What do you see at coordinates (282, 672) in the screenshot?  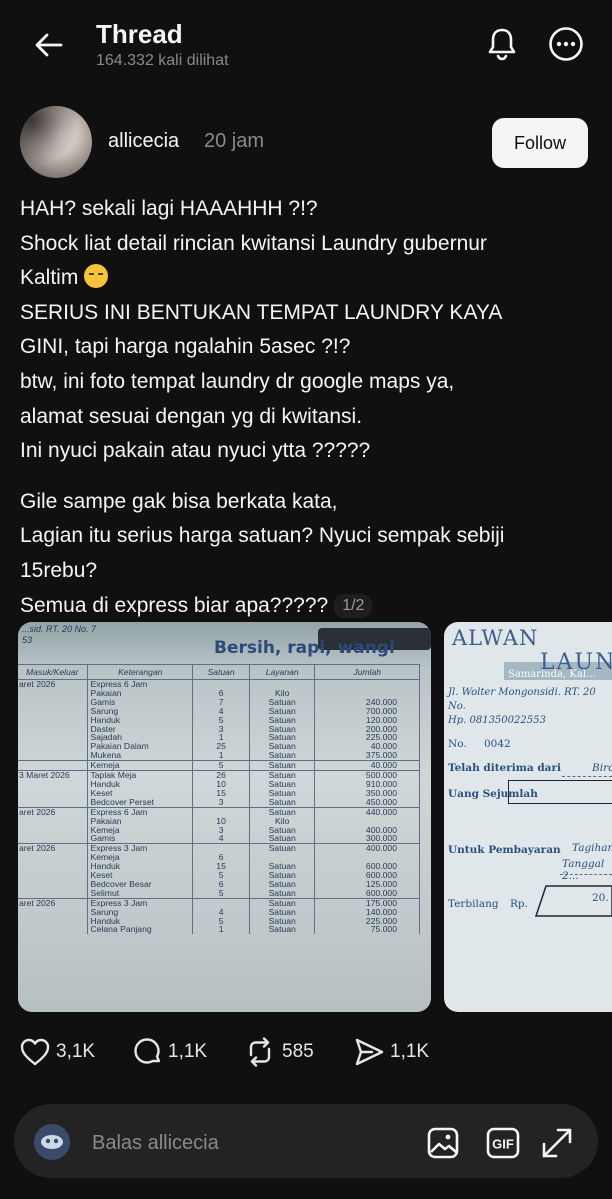 I see `invoice-col-header: Layanan` at bounding box center [282, 672].